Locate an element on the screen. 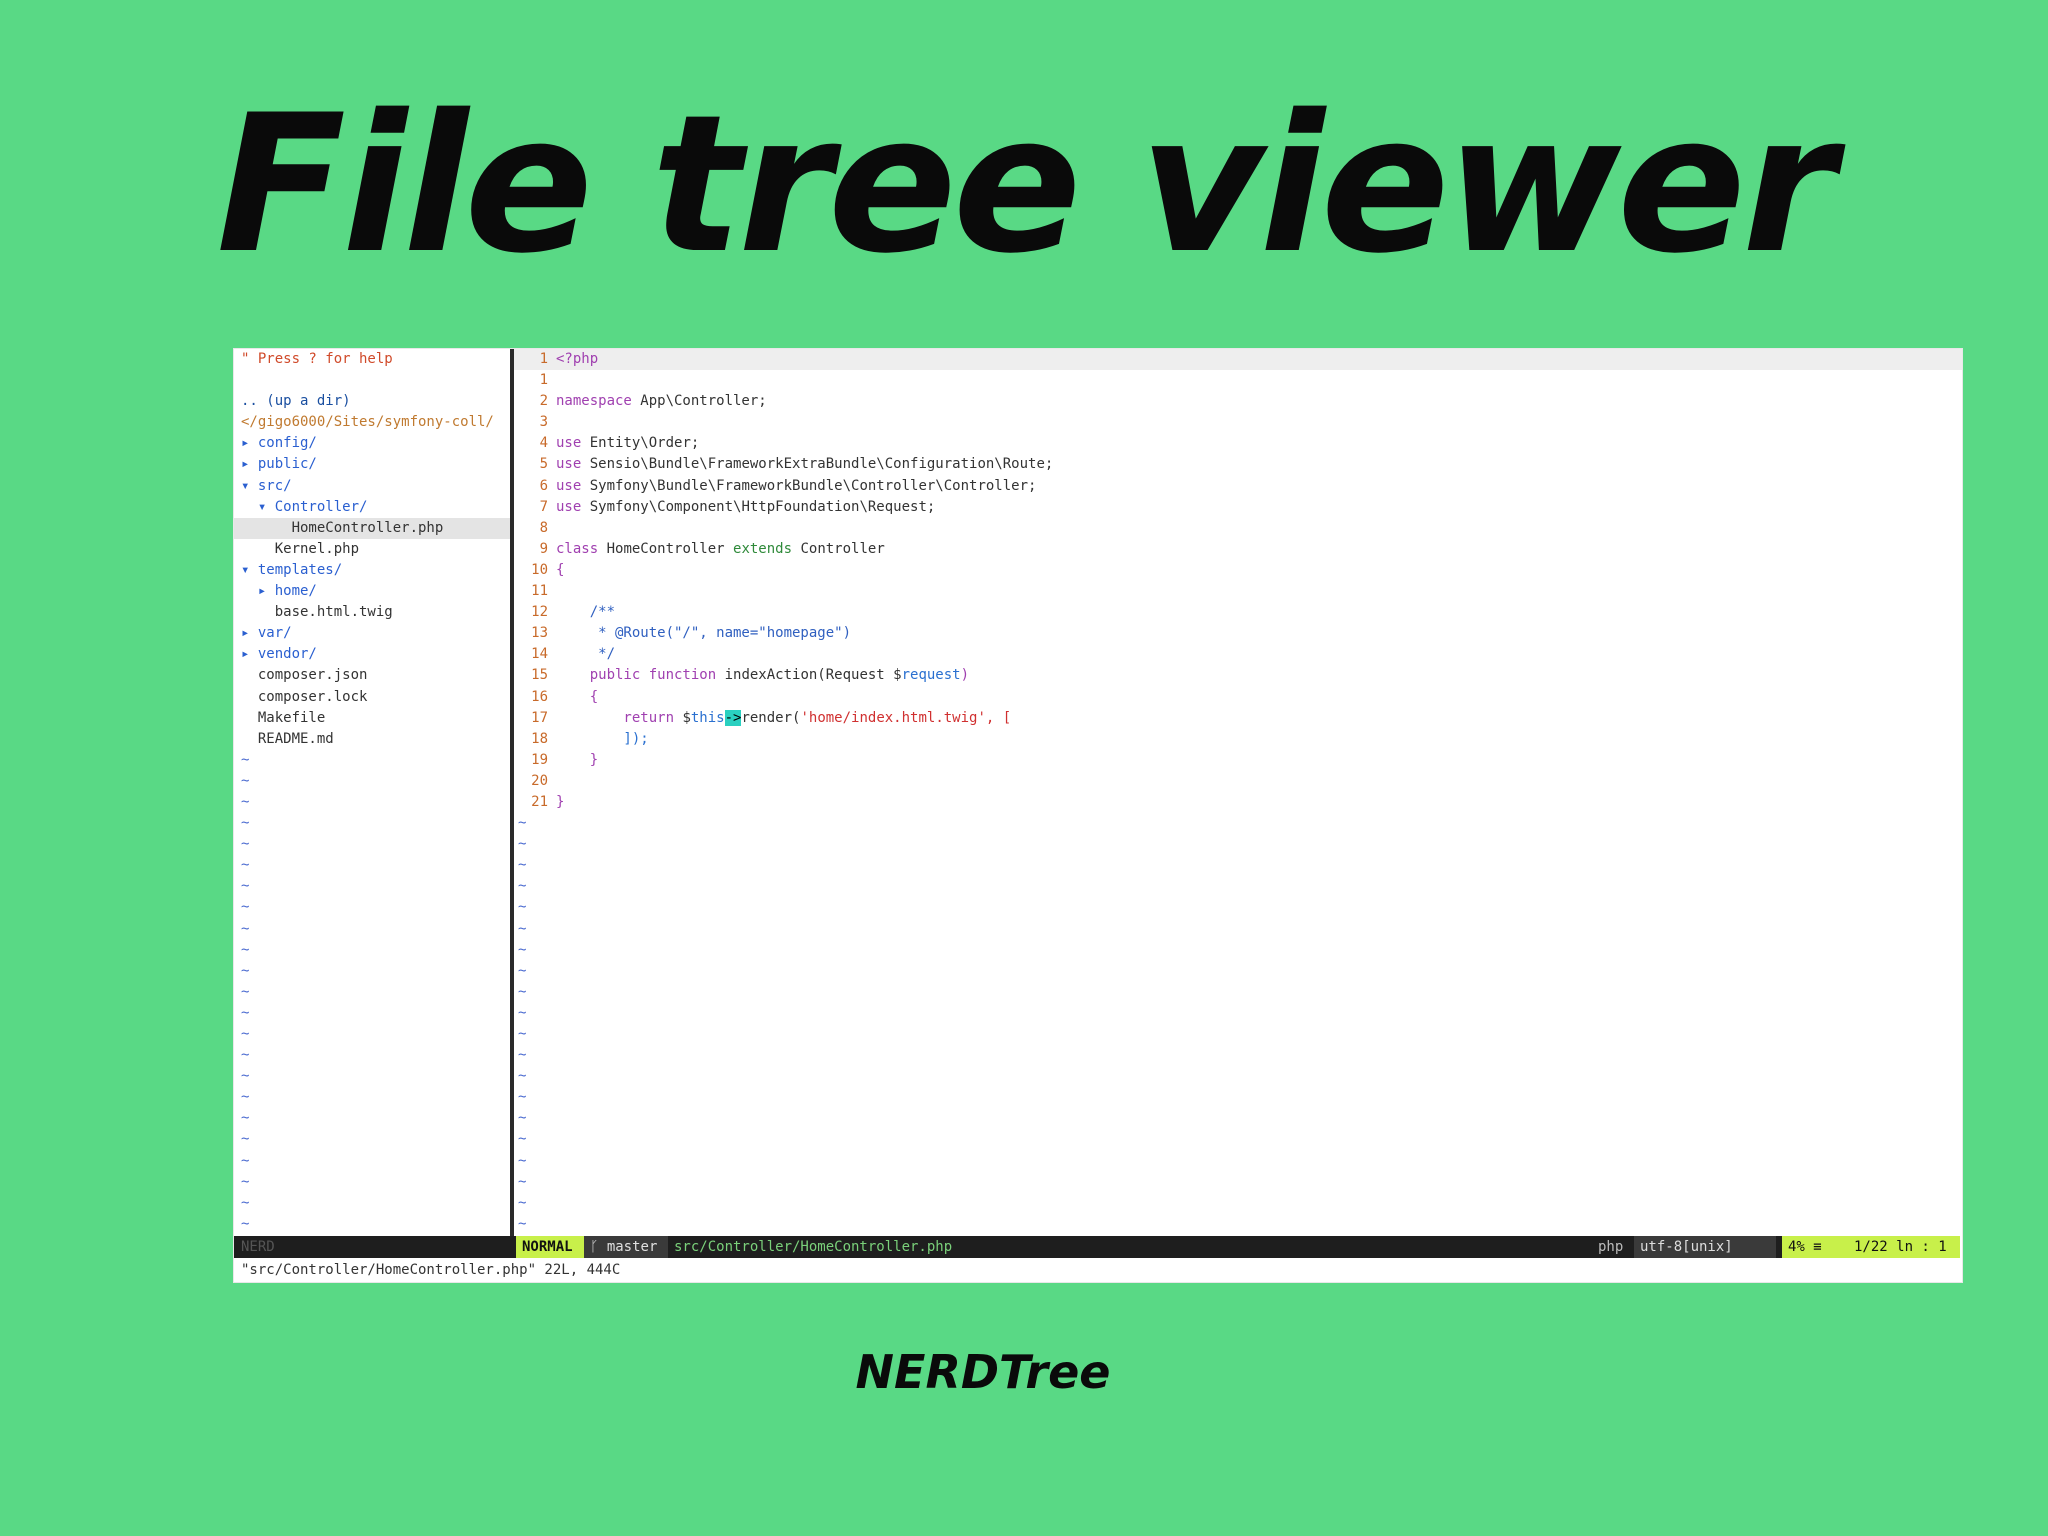 The width and height of the screenshot is (2048, 1536). code-token: ]); is located at coordinates (602, 738).